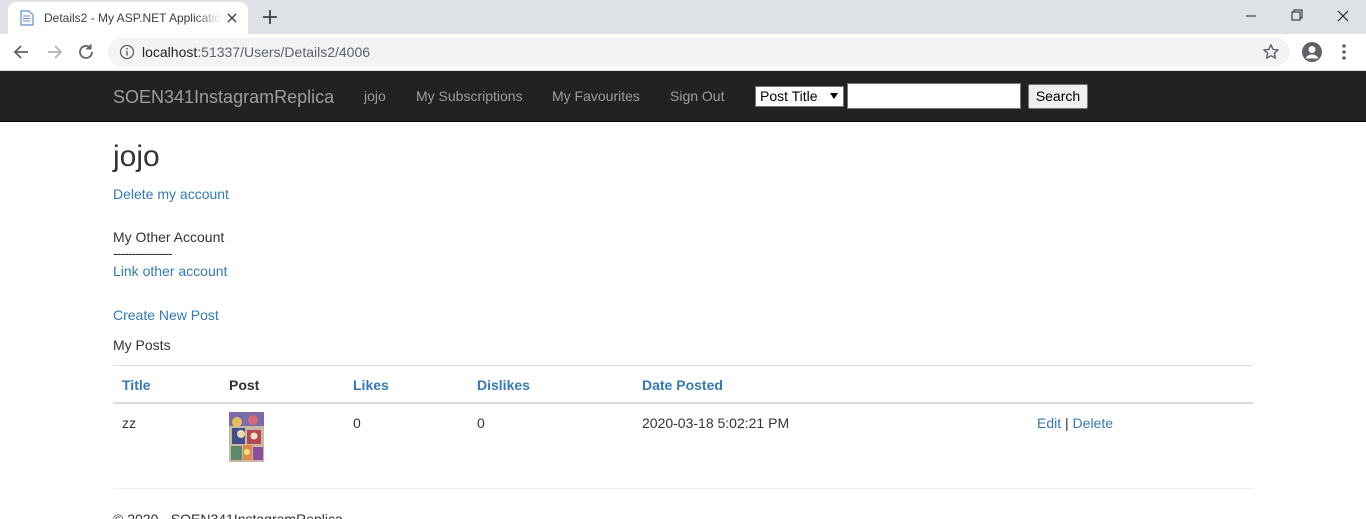 This screenshot has height=519, width=1366. What do you see at coordinates (22, 52) in the screenshot?
I see `back-arrow-icon` at bounding box center [22, 52].